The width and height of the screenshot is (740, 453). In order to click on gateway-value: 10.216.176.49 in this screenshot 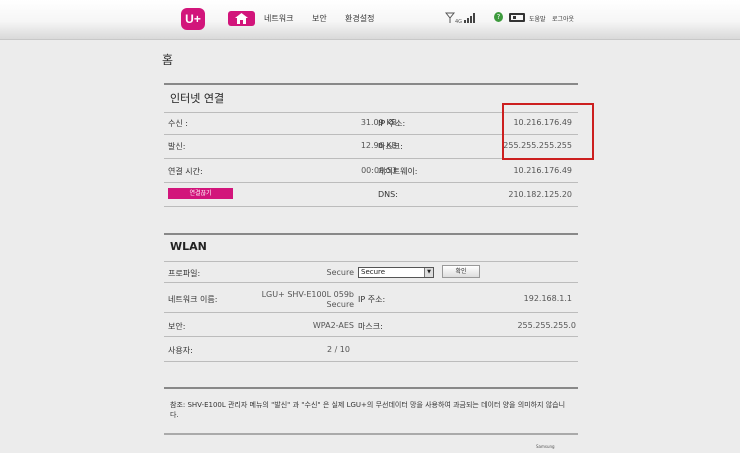, I will do `click(542, 170)`.